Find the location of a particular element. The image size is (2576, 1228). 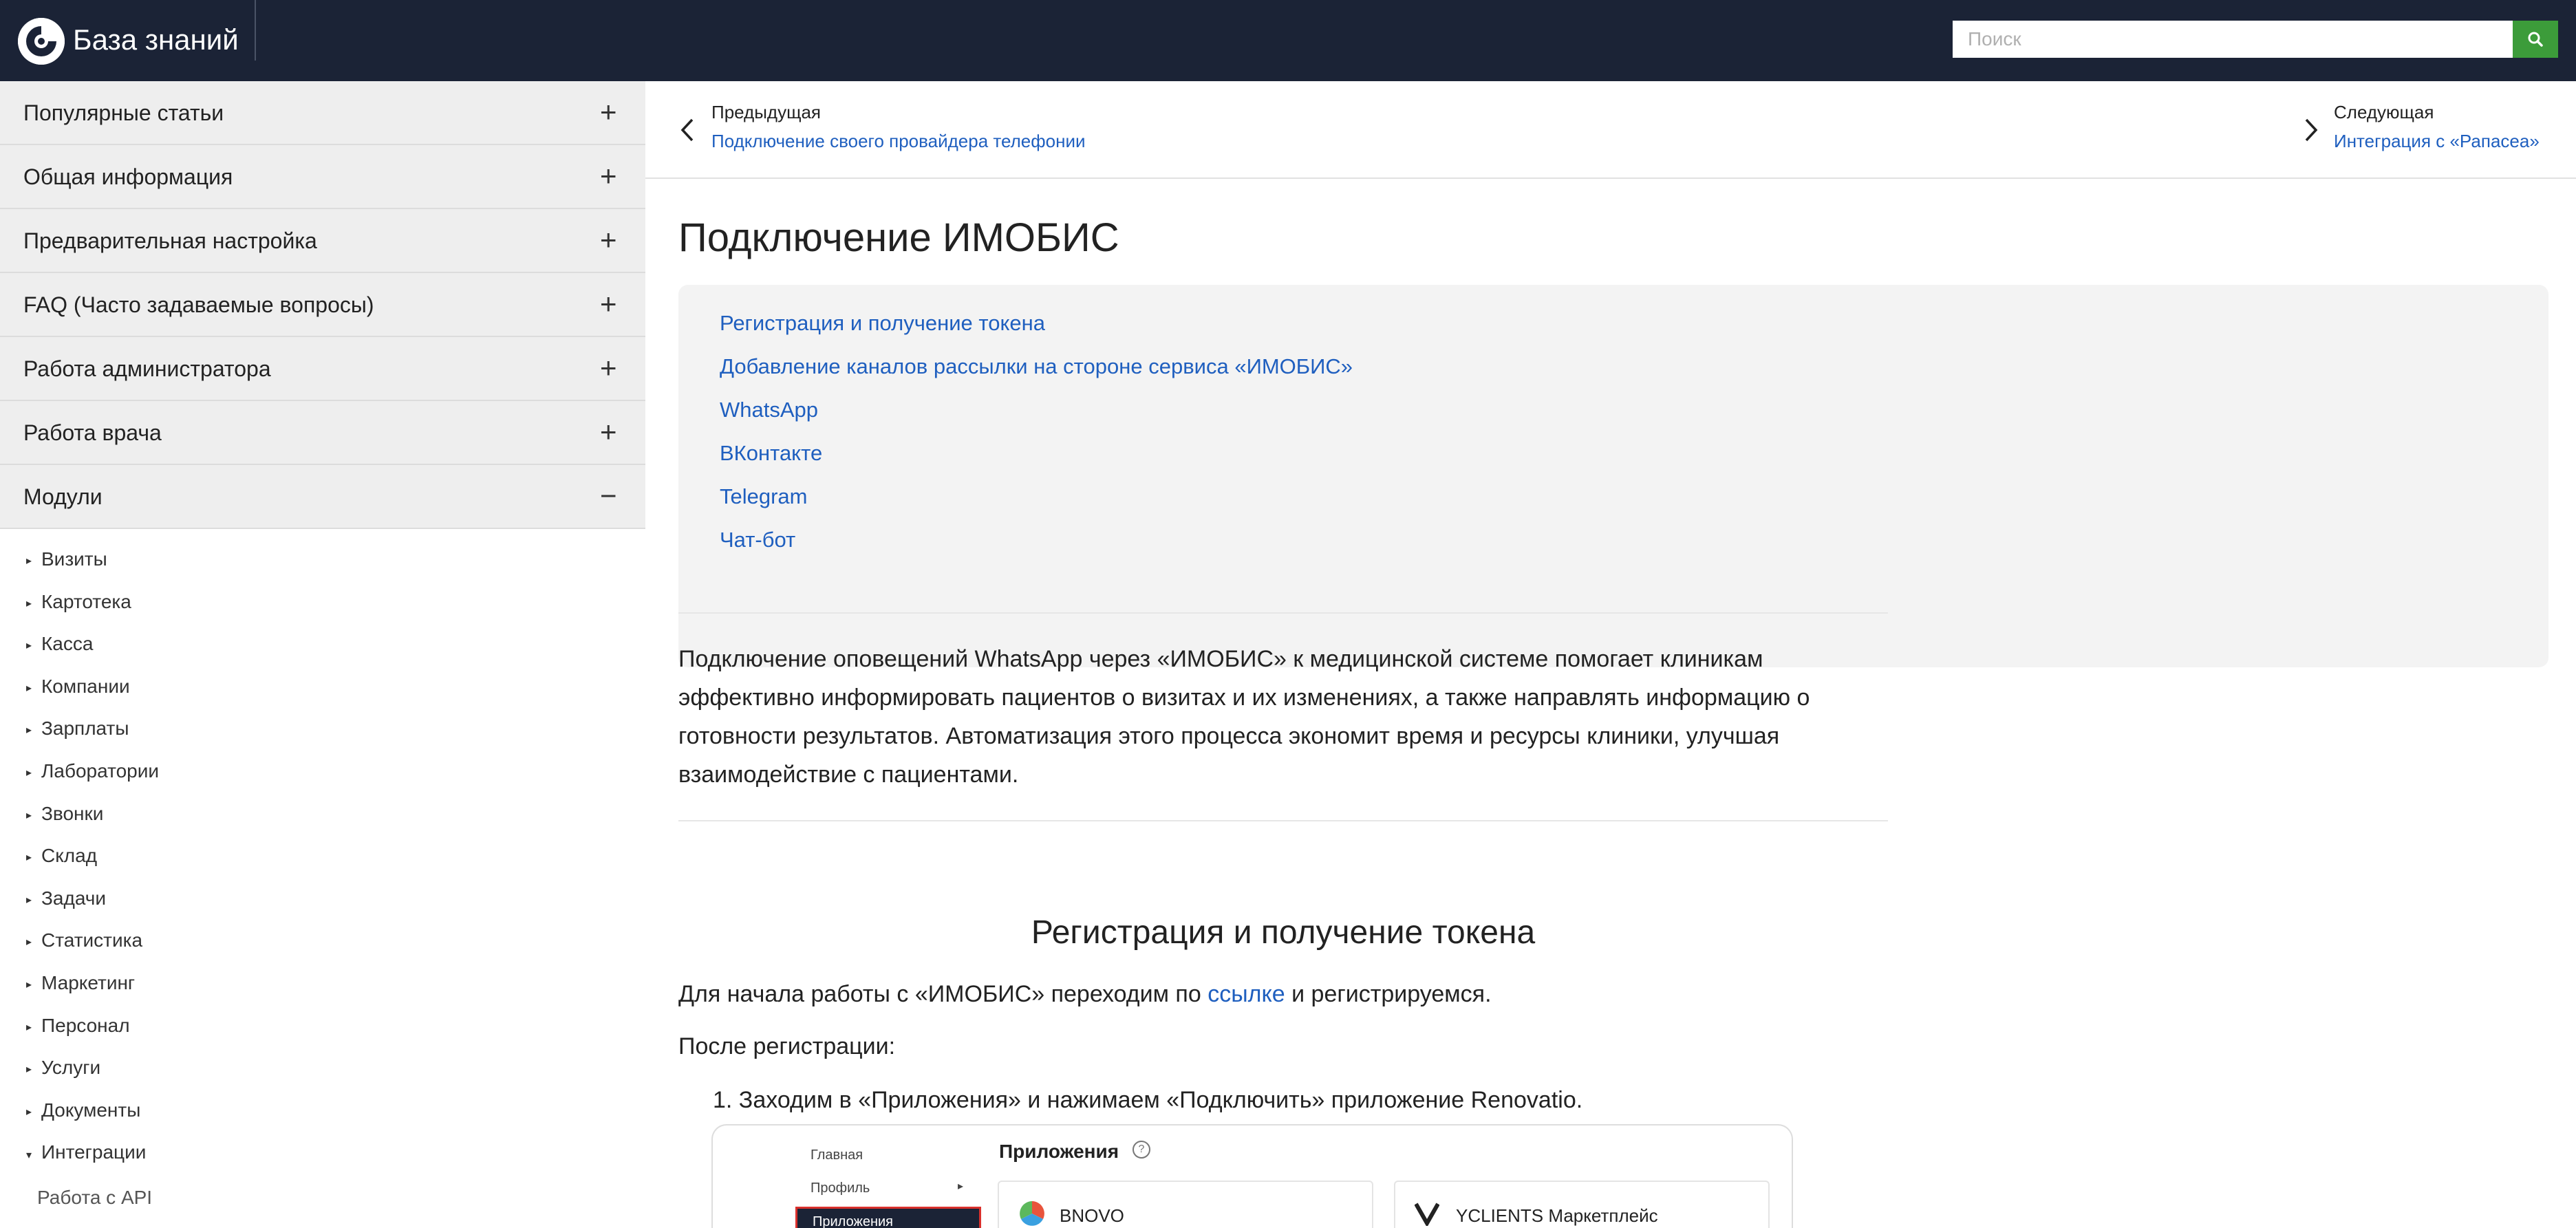

help-icon: ? is located at coordinates (1142, 1150).